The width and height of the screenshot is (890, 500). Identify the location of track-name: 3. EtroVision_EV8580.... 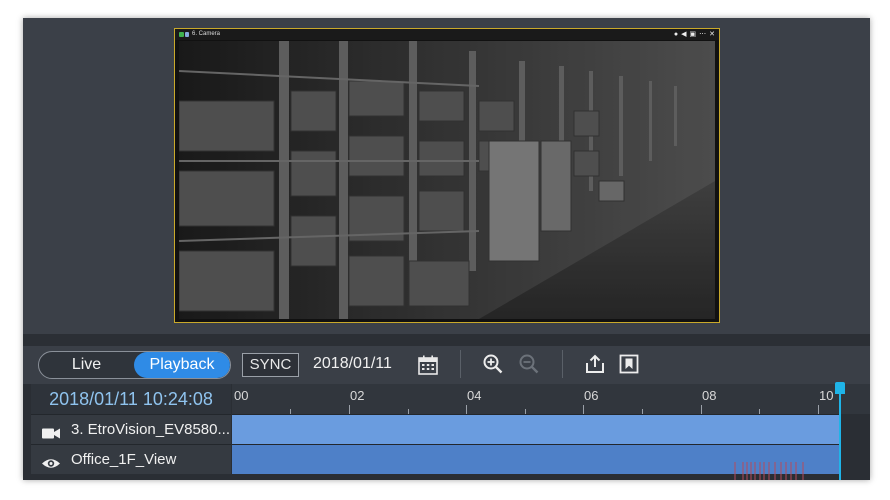
(150, 429).